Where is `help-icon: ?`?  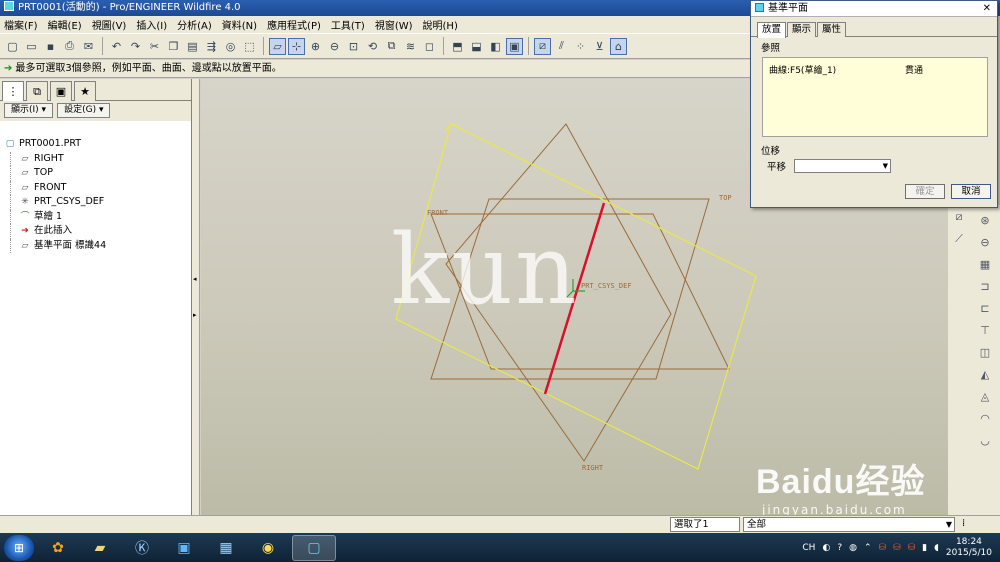
help-icon: ? is located at coordinates (839, 548).